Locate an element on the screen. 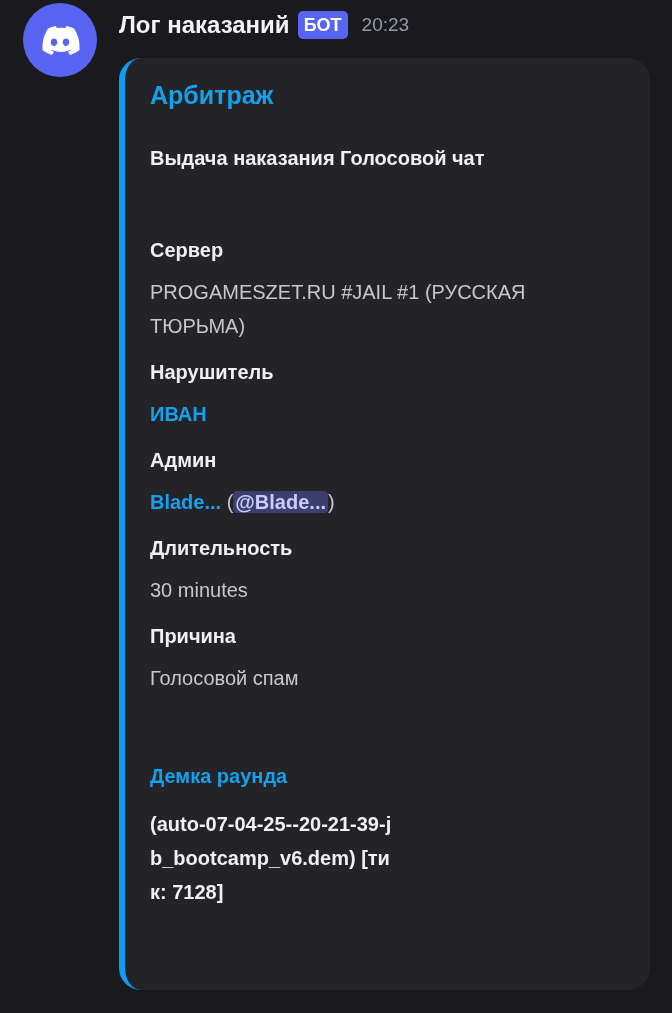 The image size is (672, 1013). timestamp: 20:23 is located at coordinates (385, 24).